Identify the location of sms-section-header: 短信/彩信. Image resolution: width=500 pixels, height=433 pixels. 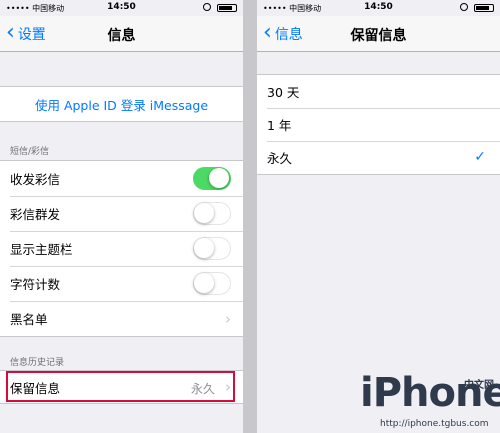
(30, 152).